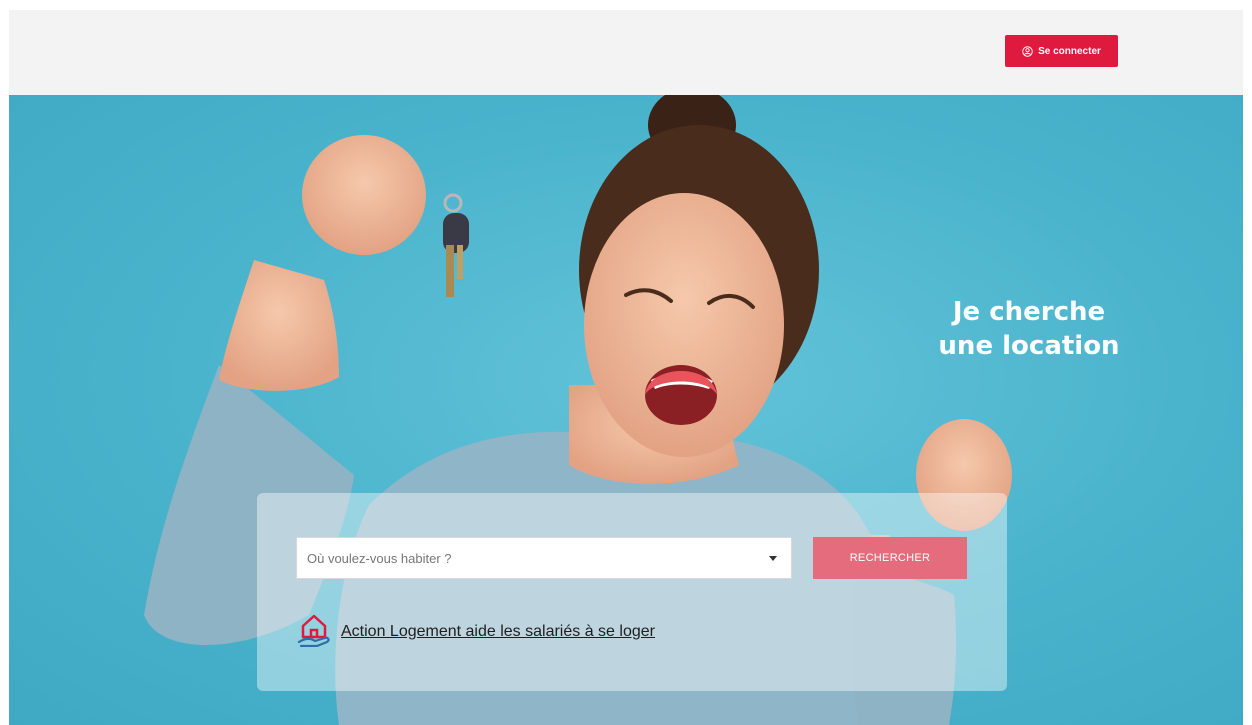  Describe the element at coordinates (1029, 329) in the screenshot. I see `hero-title: Je cherche une location` at that location.